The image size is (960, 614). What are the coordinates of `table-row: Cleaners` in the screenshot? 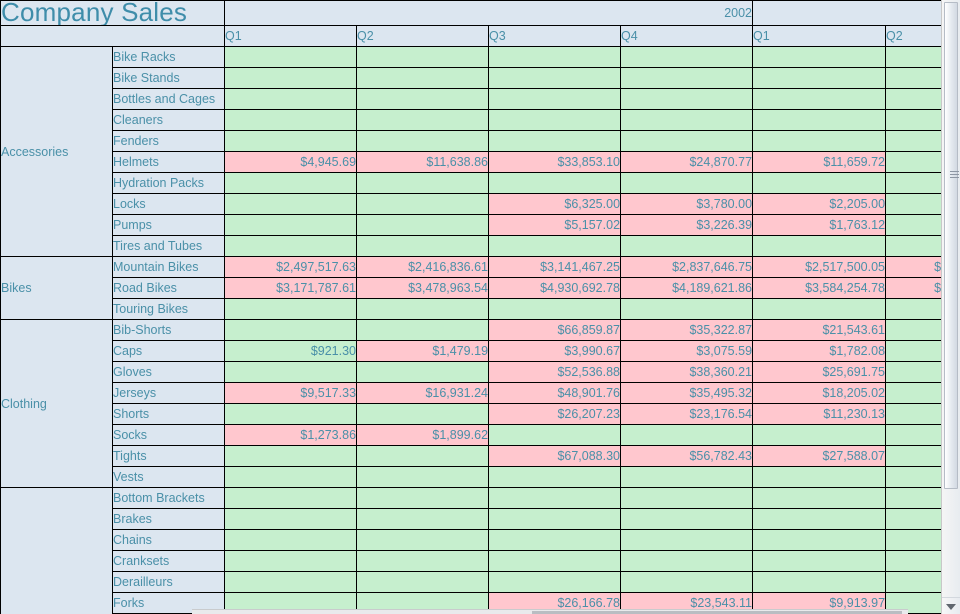 It's located at (472, 120).